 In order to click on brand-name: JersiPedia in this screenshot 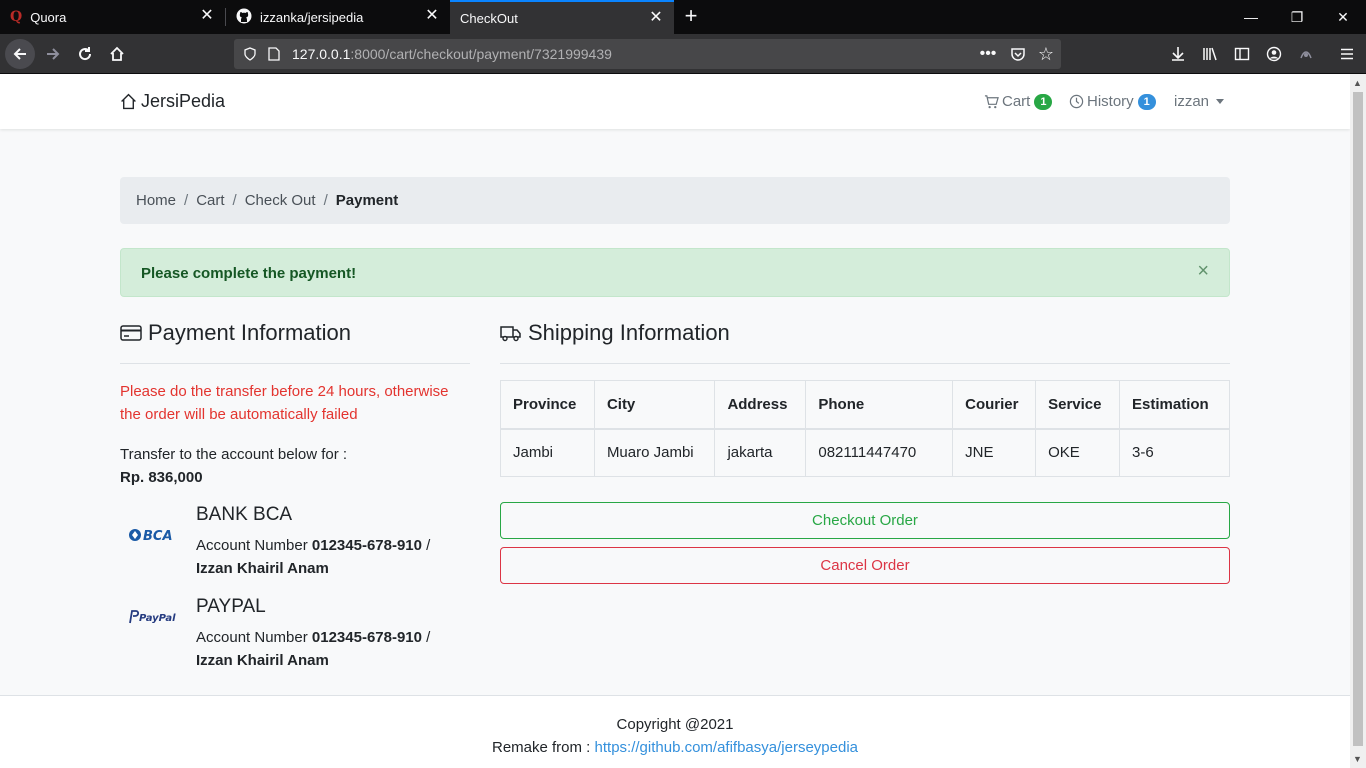, I will do `click(183, 101)`.